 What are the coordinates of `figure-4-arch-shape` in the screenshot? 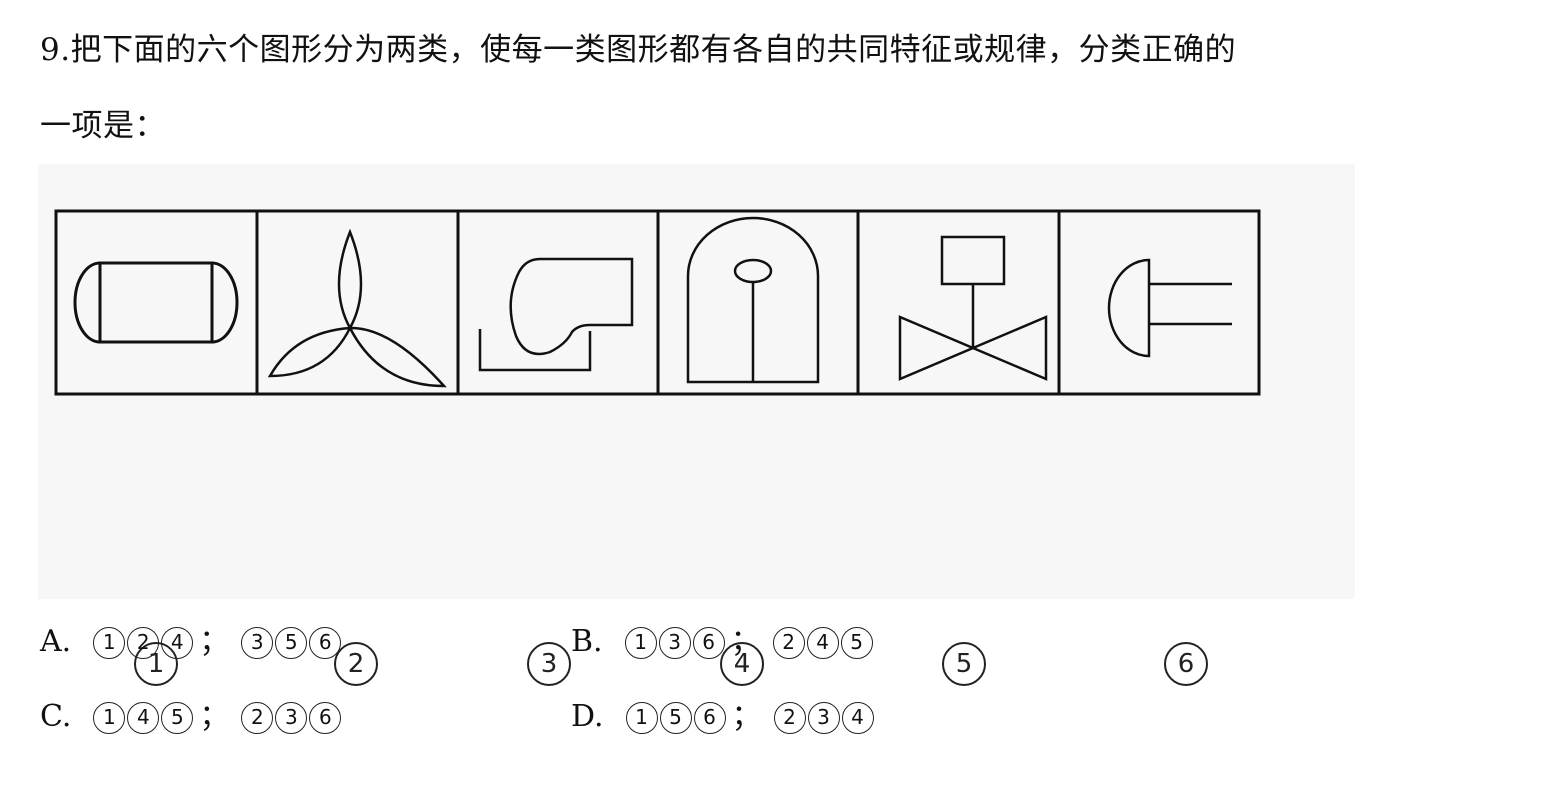 It's located at (753, 300).